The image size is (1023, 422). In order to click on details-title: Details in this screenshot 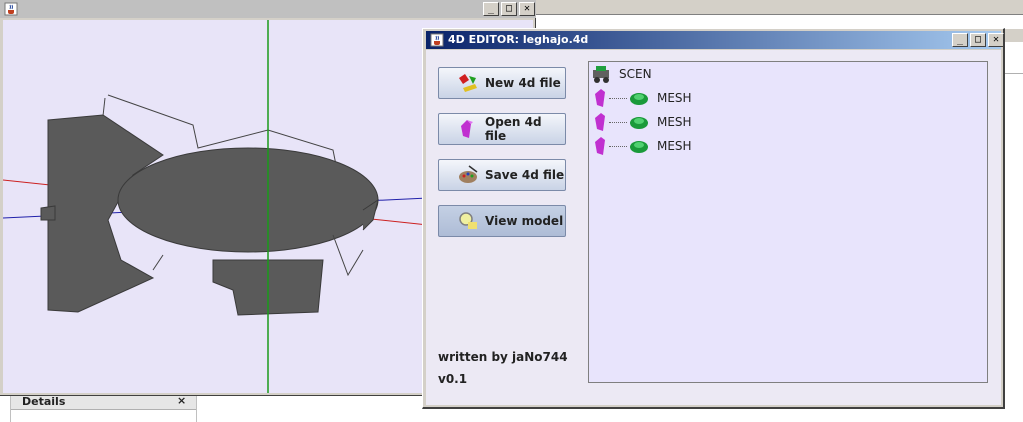, I will do `click(44, 401)`.